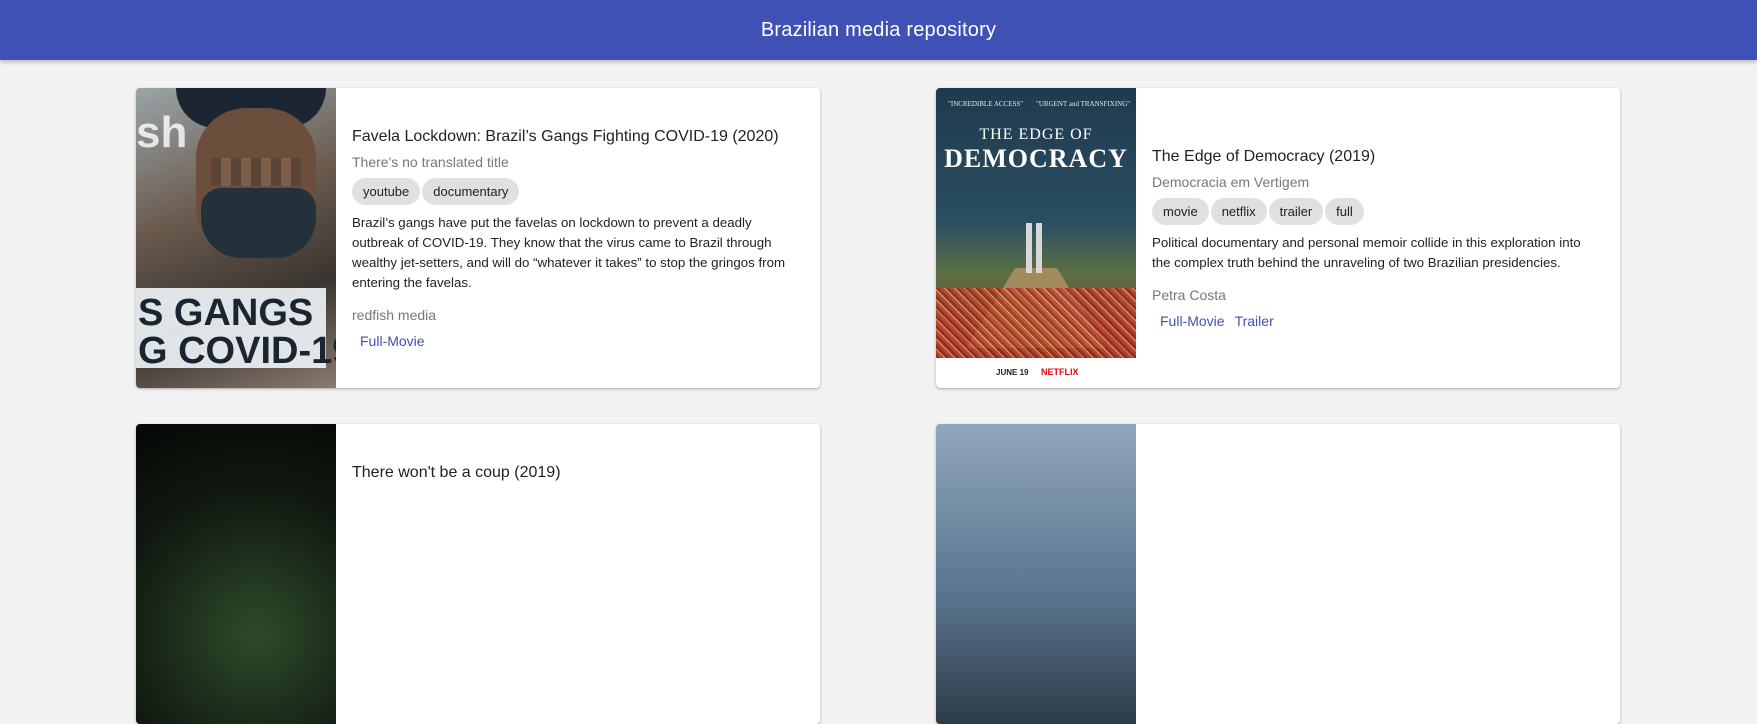 The height and width of the screenshot is (724, 1757). I want to click on tag-chip: netflix, so click(1238, 211).